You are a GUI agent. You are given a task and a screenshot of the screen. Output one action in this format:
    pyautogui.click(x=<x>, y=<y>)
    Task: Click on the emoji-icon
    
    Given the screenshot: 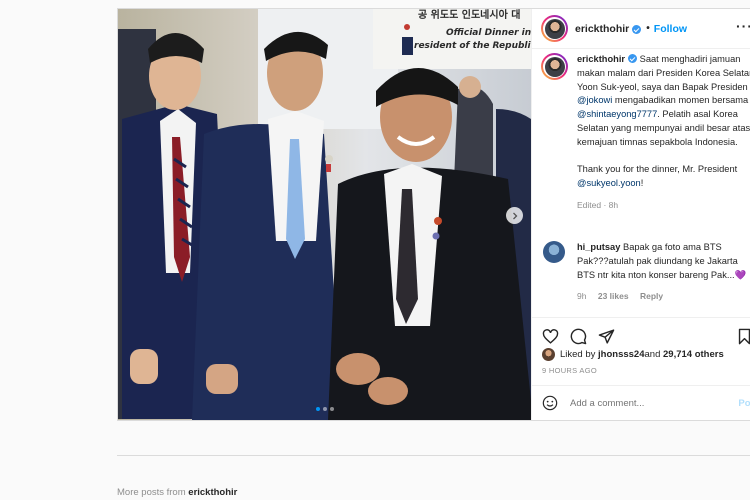 What is the action you would take?
    pyautogui.click(x=550, y=403)
    